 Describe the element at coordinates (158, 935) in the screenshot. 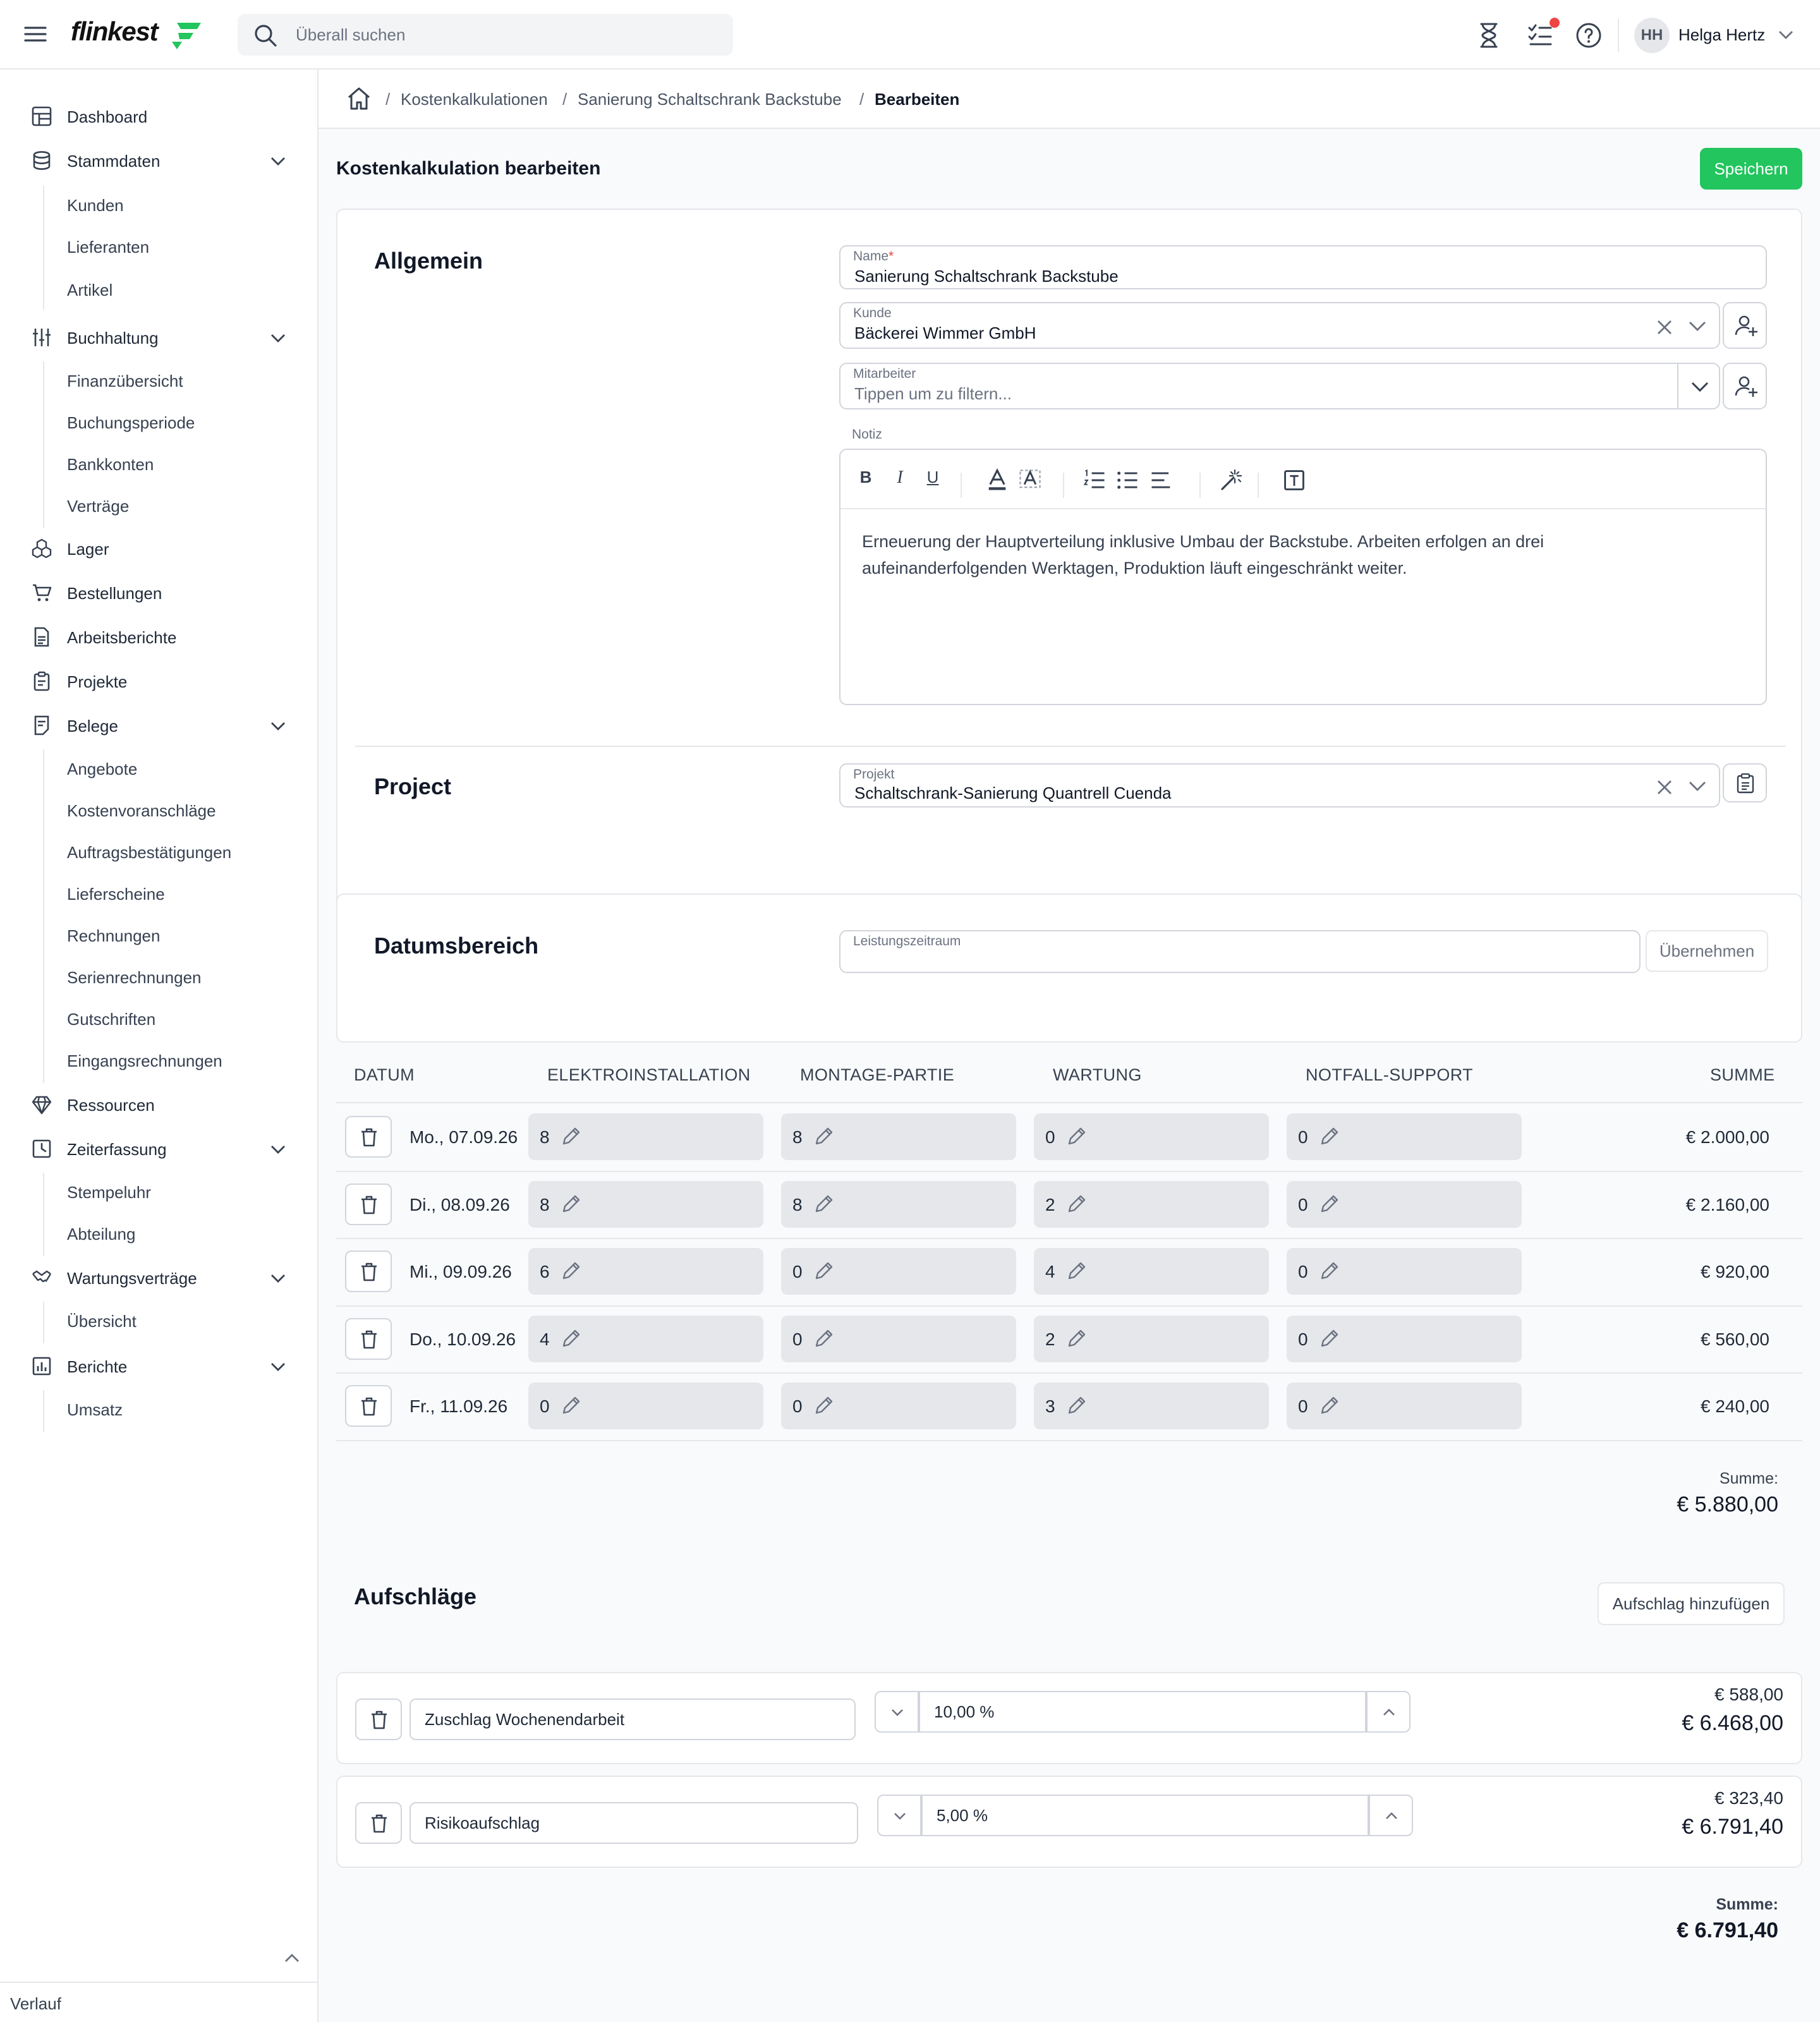

I see `sidebar-subitem-rechnungen: Rechnungen` at that location.